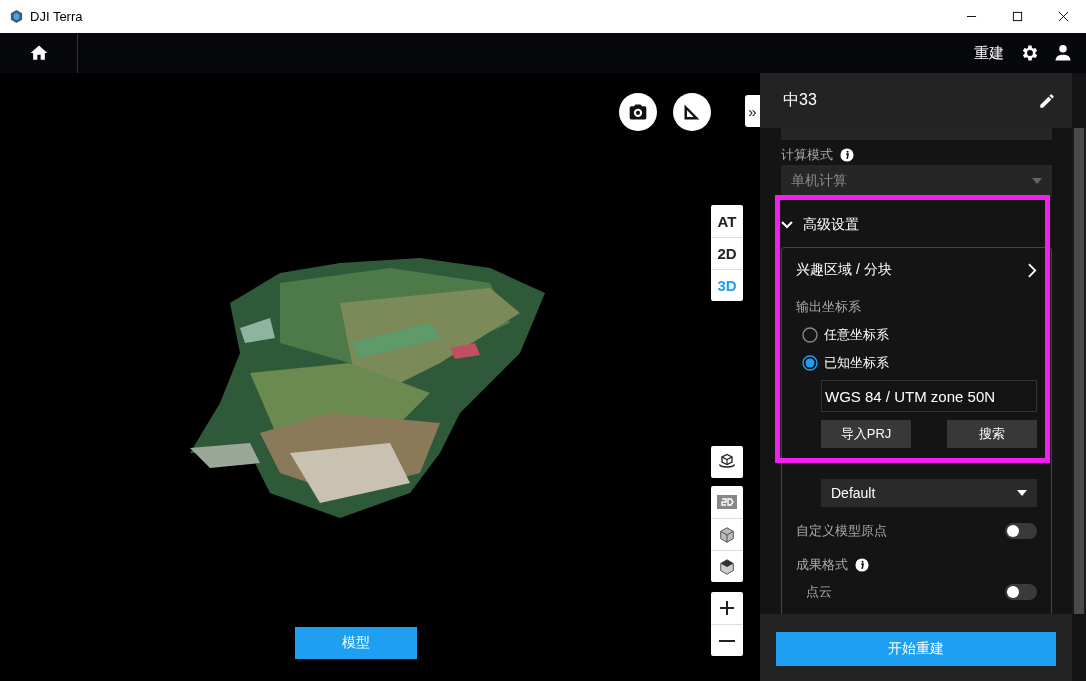  Describe the element at coordinates (727, 502) in the screenshot. I see `2d-view-icon` at that location.